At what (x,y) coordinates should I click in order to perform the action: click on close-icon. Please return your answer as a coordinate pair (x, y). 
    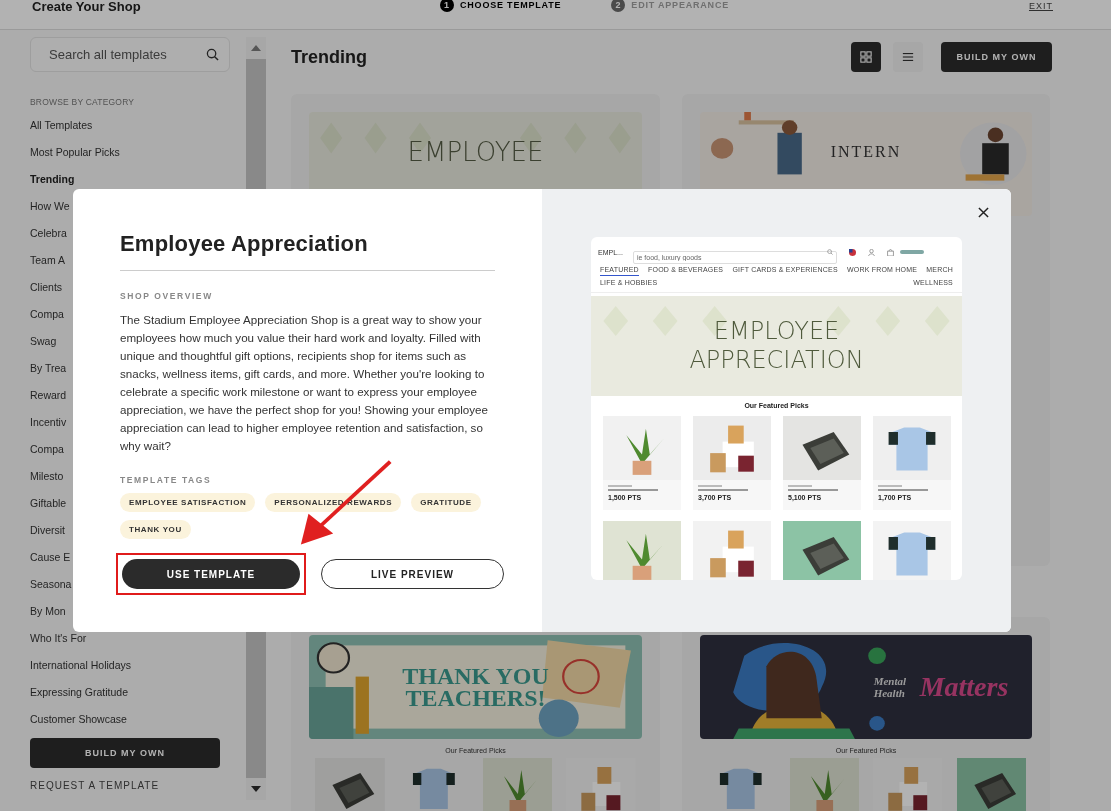
    Looking at the image, I should click on (983, 212).